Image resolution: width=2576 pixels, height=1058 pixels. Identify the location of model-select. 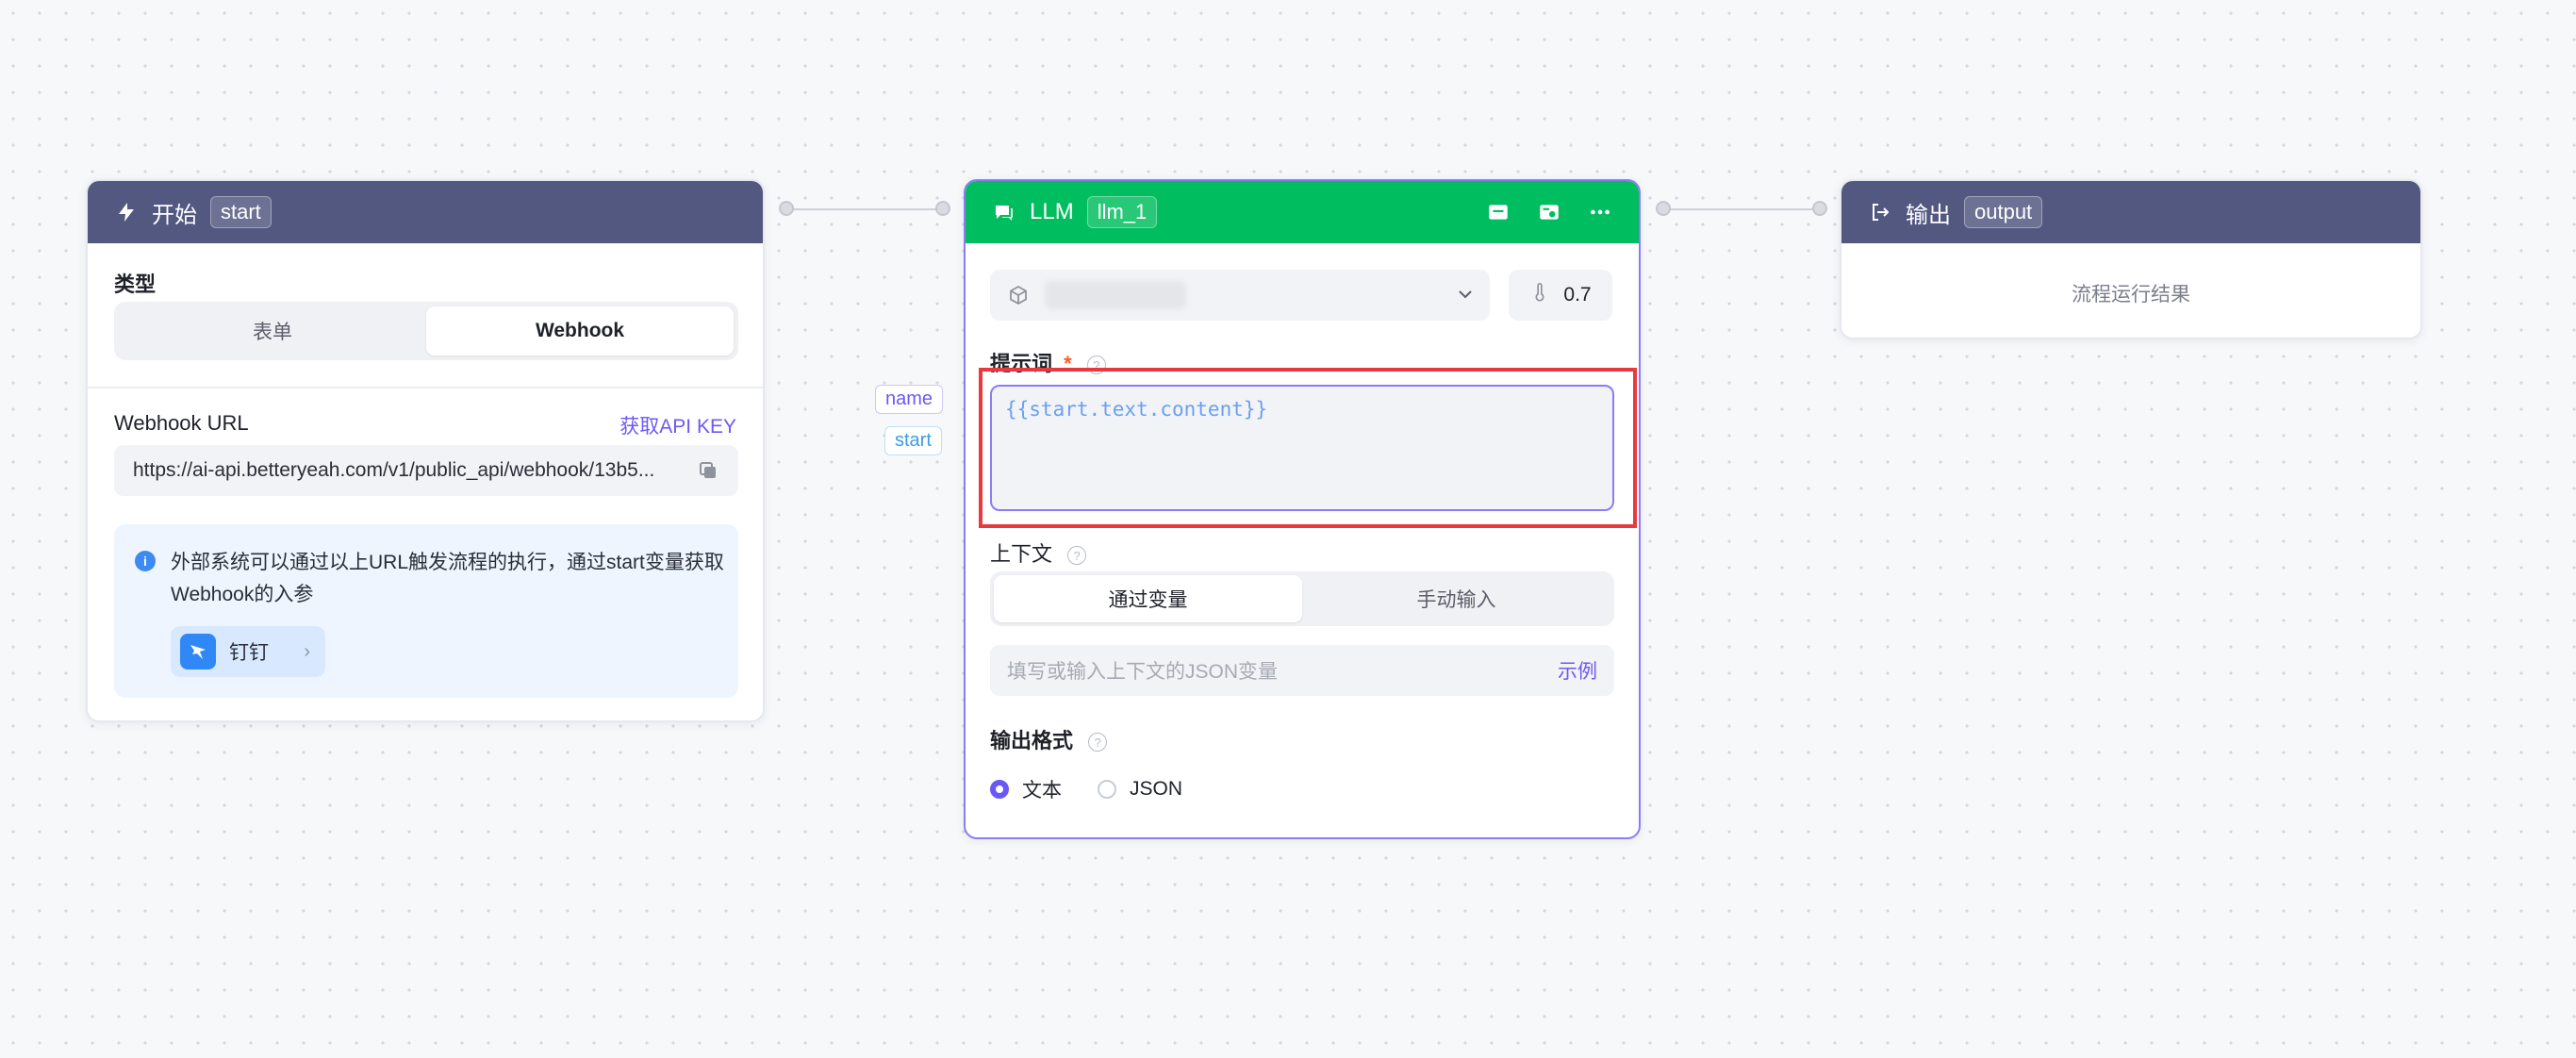
(1240, 295).